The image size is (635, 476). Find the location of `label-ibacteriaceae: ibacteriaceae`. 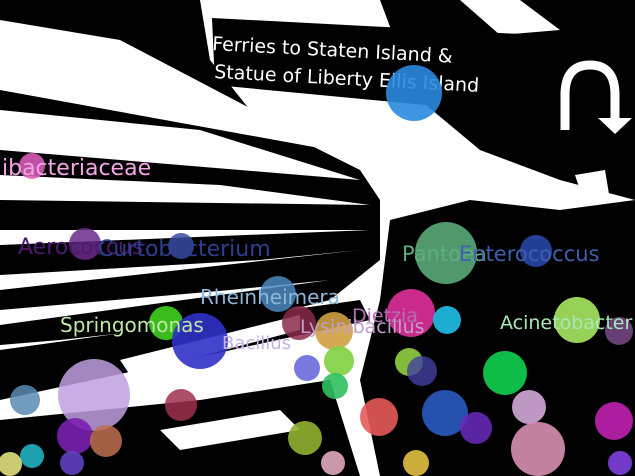

label-ibacteriaceae: ibacteriaceae is located at coordinates (77, 168).